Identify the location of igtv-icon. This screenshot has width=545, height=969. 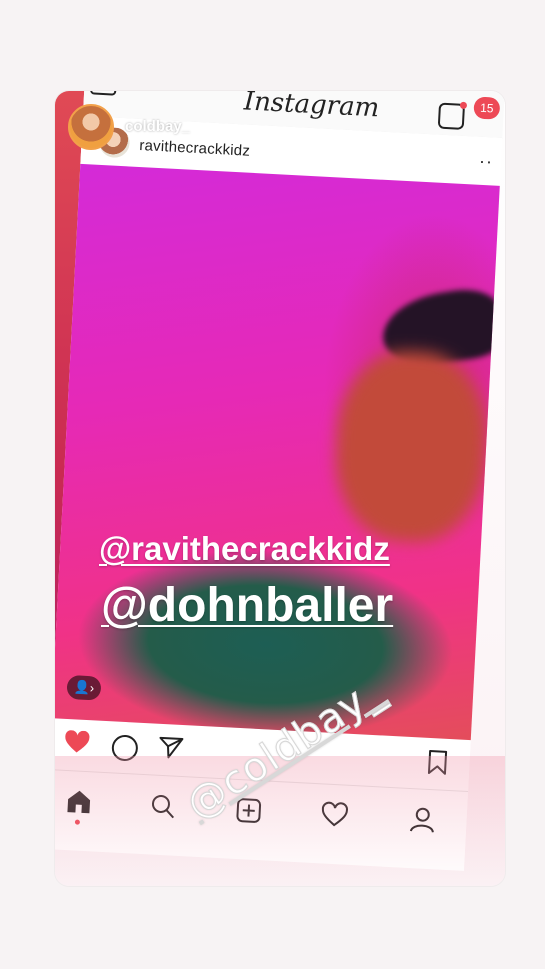
(451, 116).